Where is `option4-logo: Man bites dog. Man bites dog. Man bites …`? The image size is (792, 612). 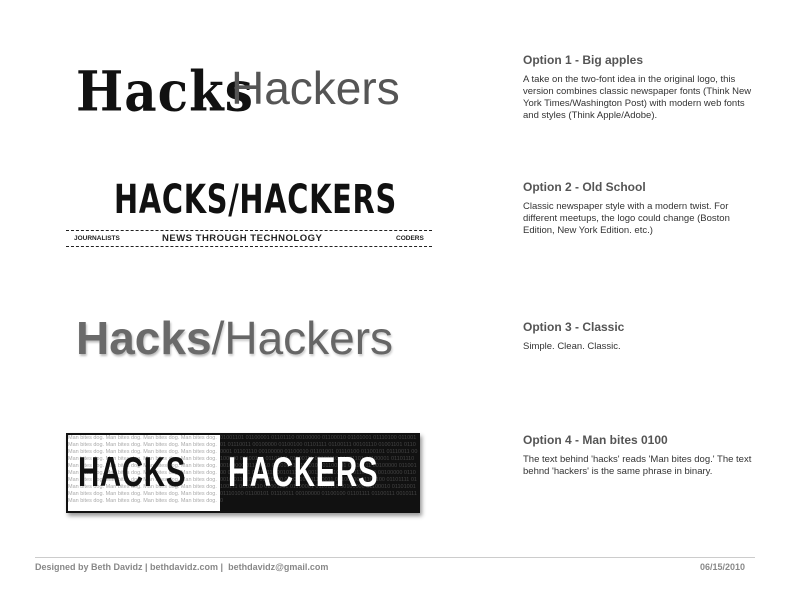
option4-logo: Man bites dog. Man bites dog. Man bites … is located at coordinates (243, 473).